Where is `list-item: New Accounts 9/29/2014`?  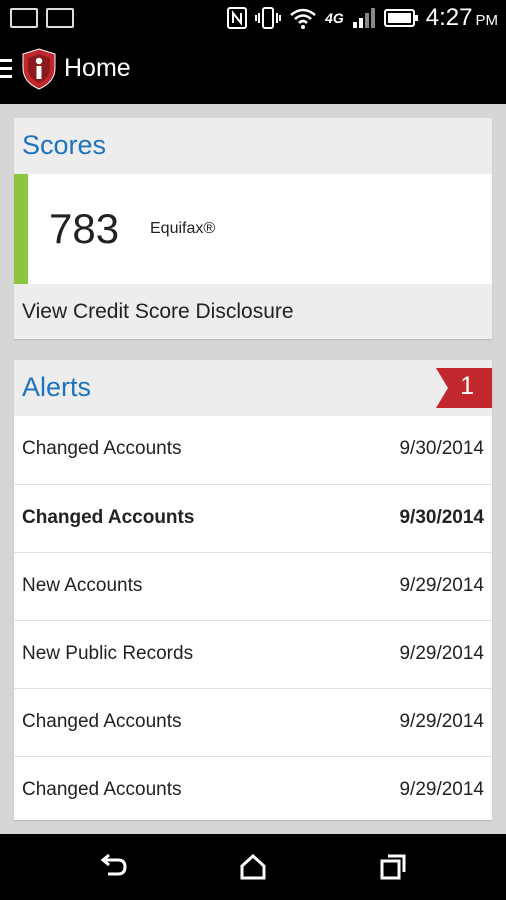 list-item: New Accounts 9/29/2014 is located at coordinates (253, 586).